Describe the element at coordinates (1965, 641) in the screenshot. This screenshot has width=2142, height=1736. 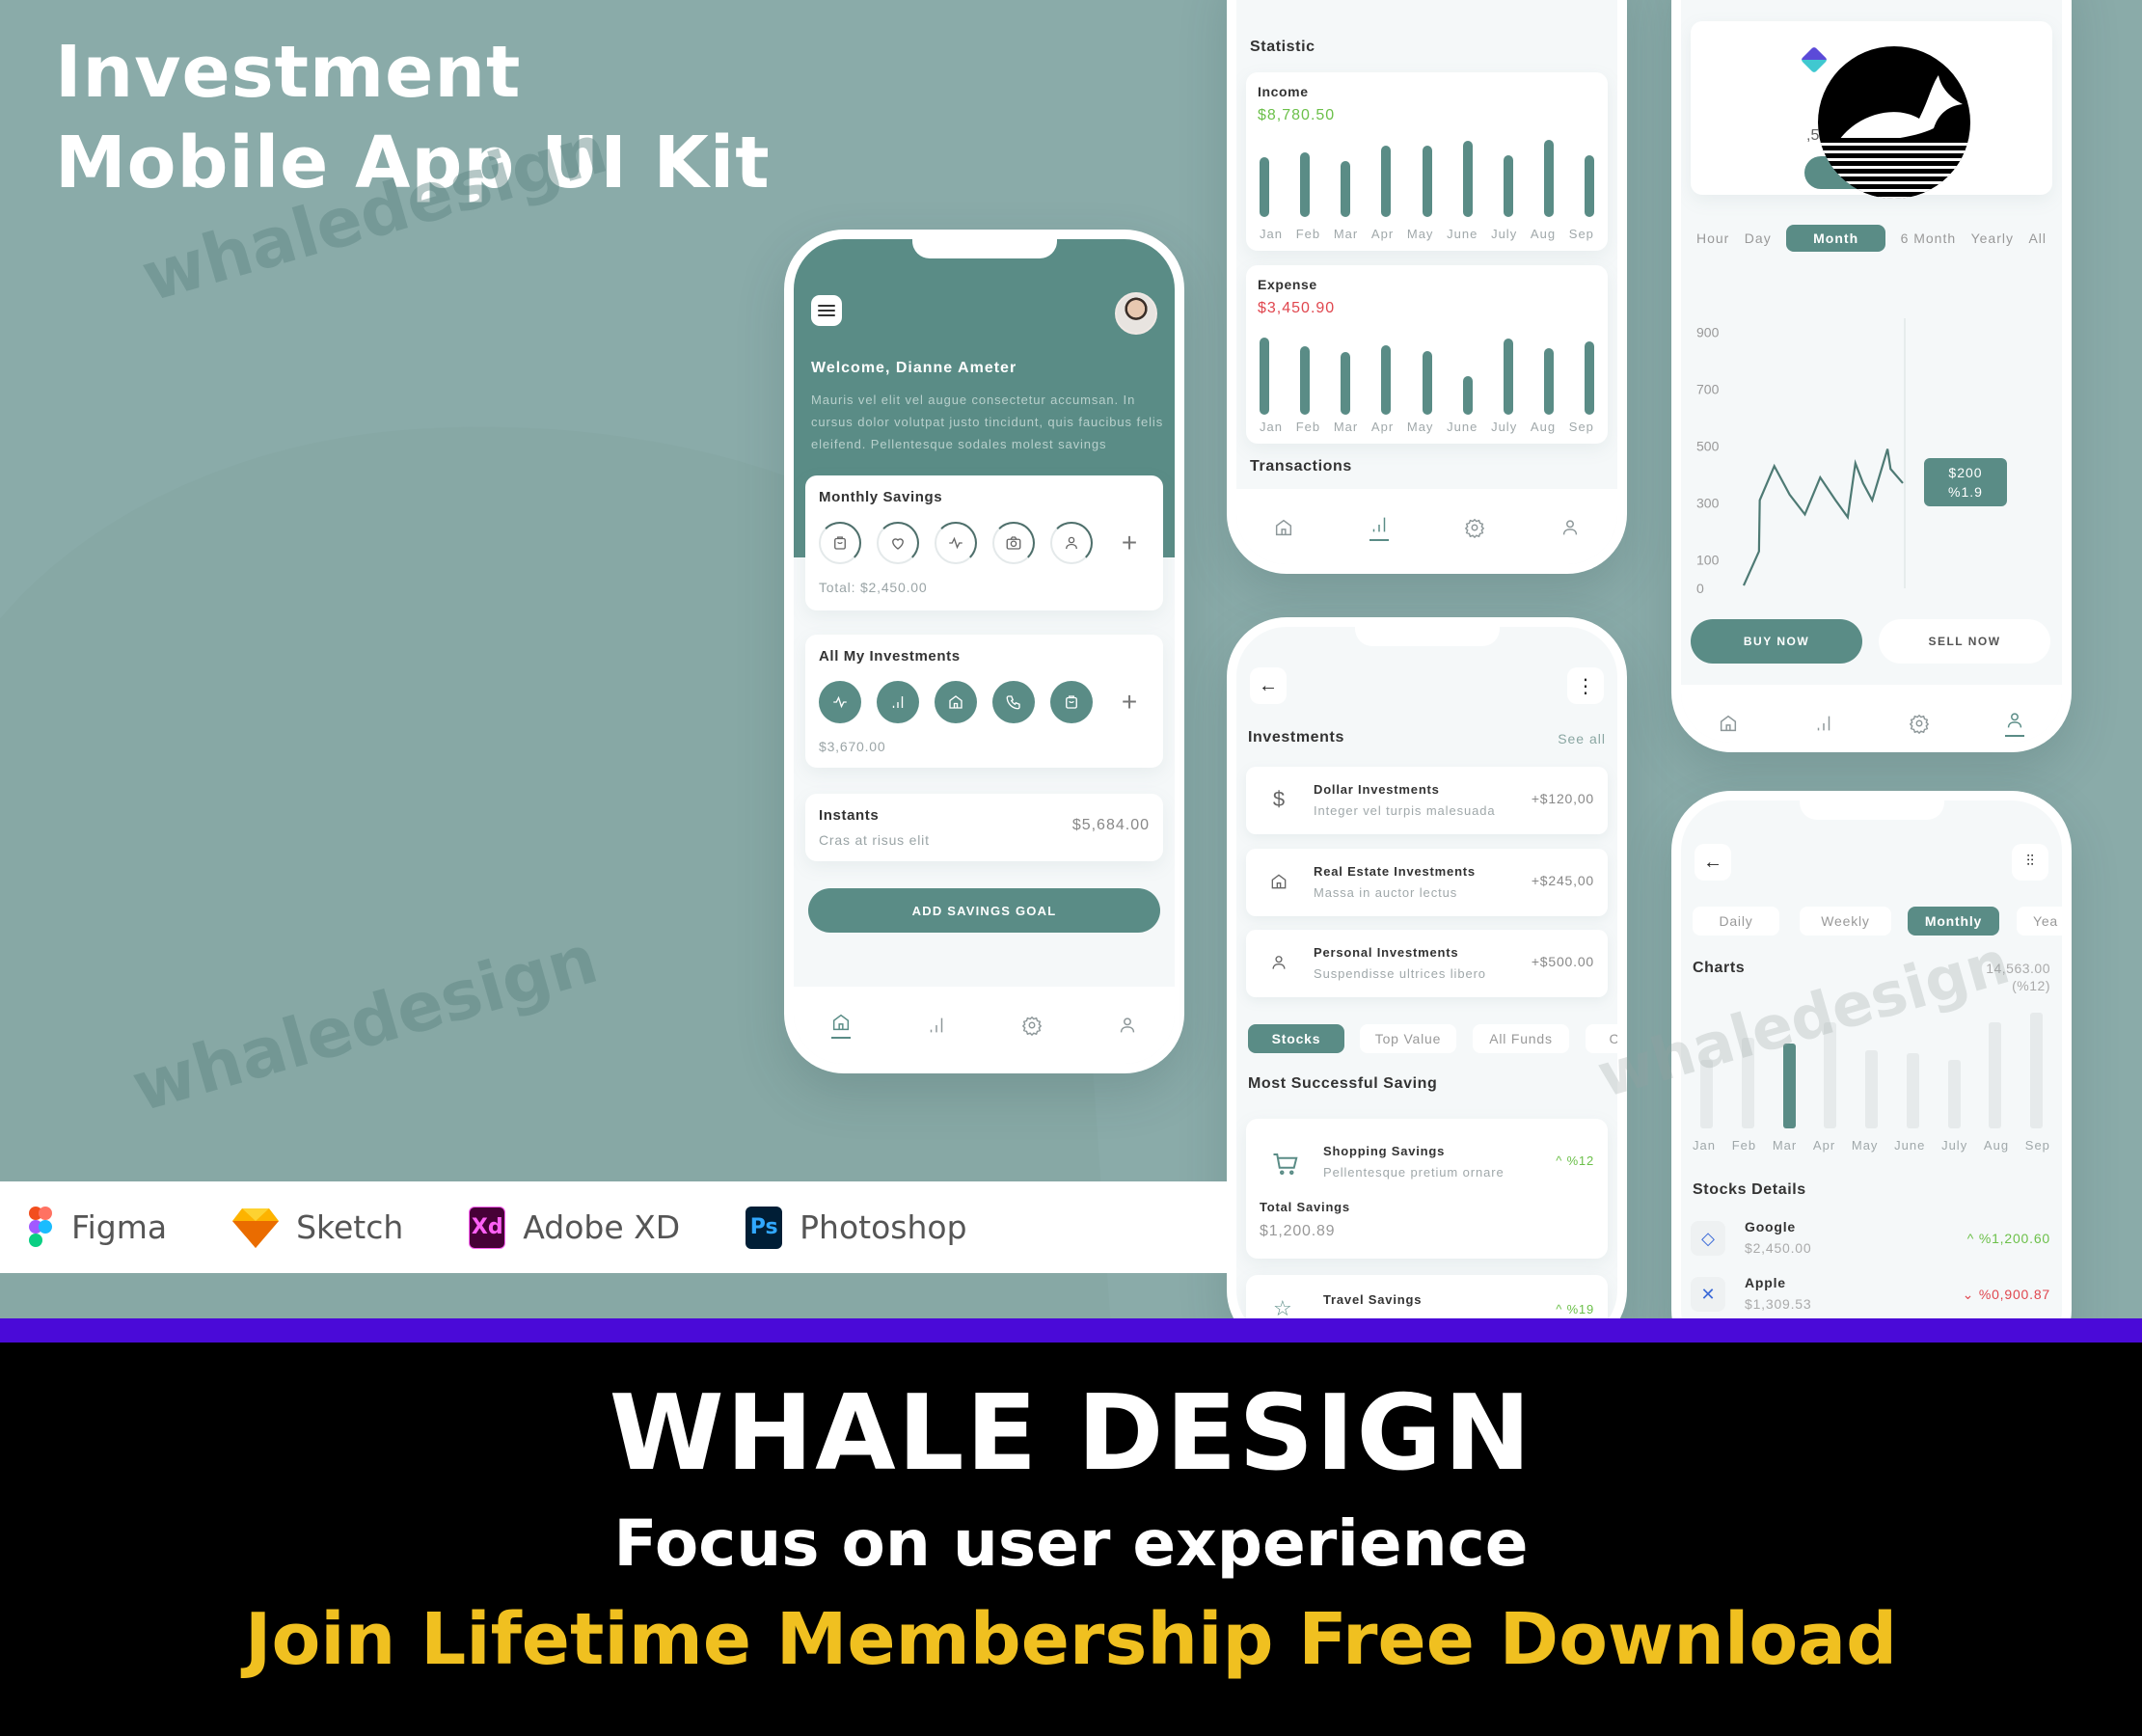
I see `sell-now-button: SELL NOW` at that location.